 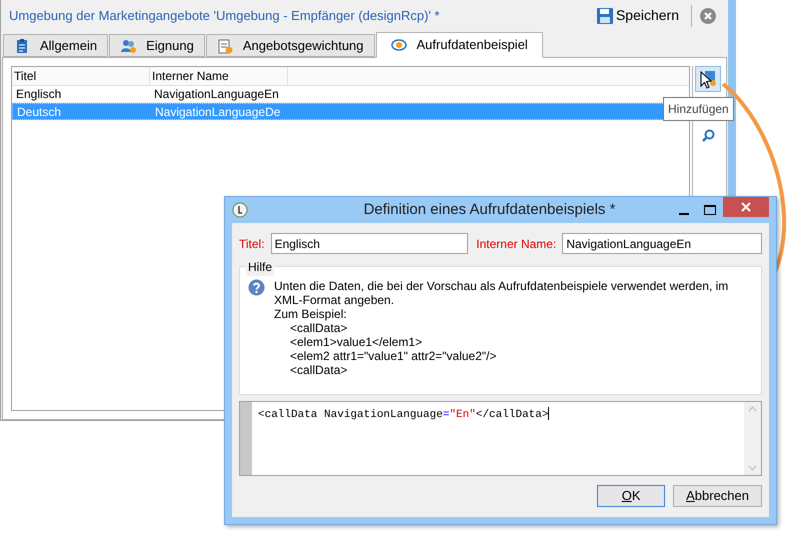 I want to click on example-line: <elem1>value1</elem1>, so click(x=357, y=342).